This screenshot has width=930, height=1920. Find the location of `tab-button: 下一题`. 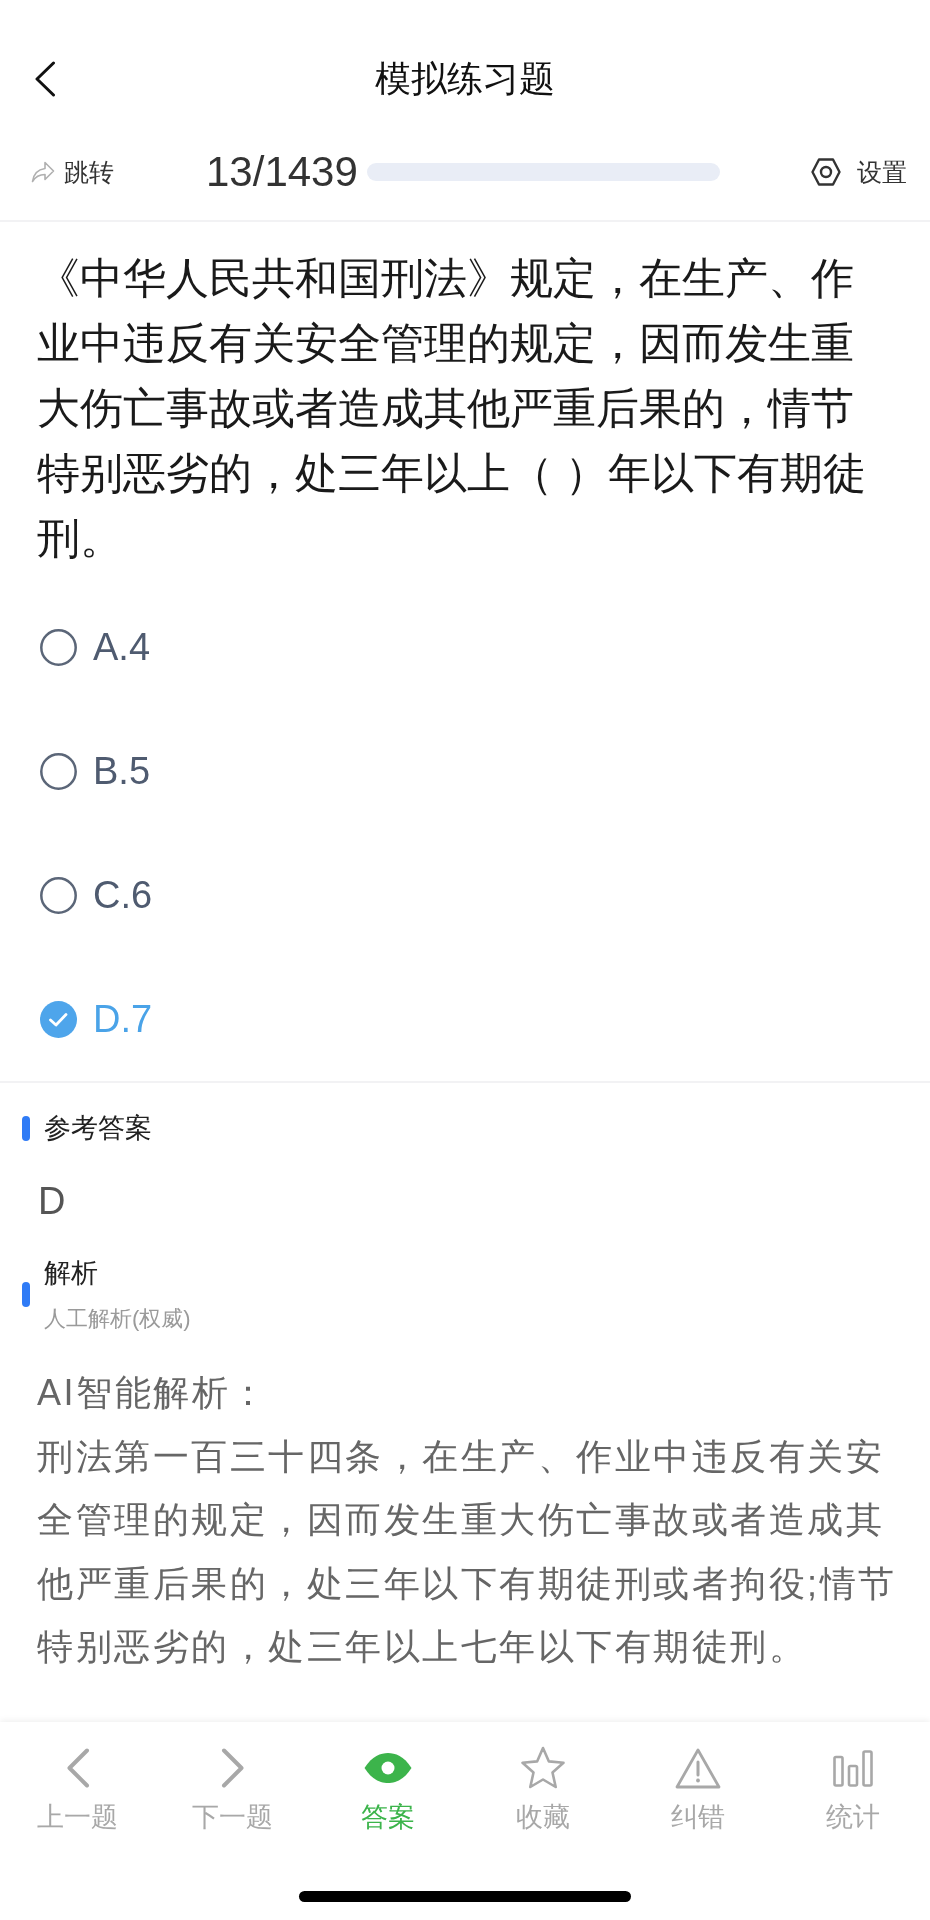

tab-button: 下一题 is located at coordinates (232, 1790).